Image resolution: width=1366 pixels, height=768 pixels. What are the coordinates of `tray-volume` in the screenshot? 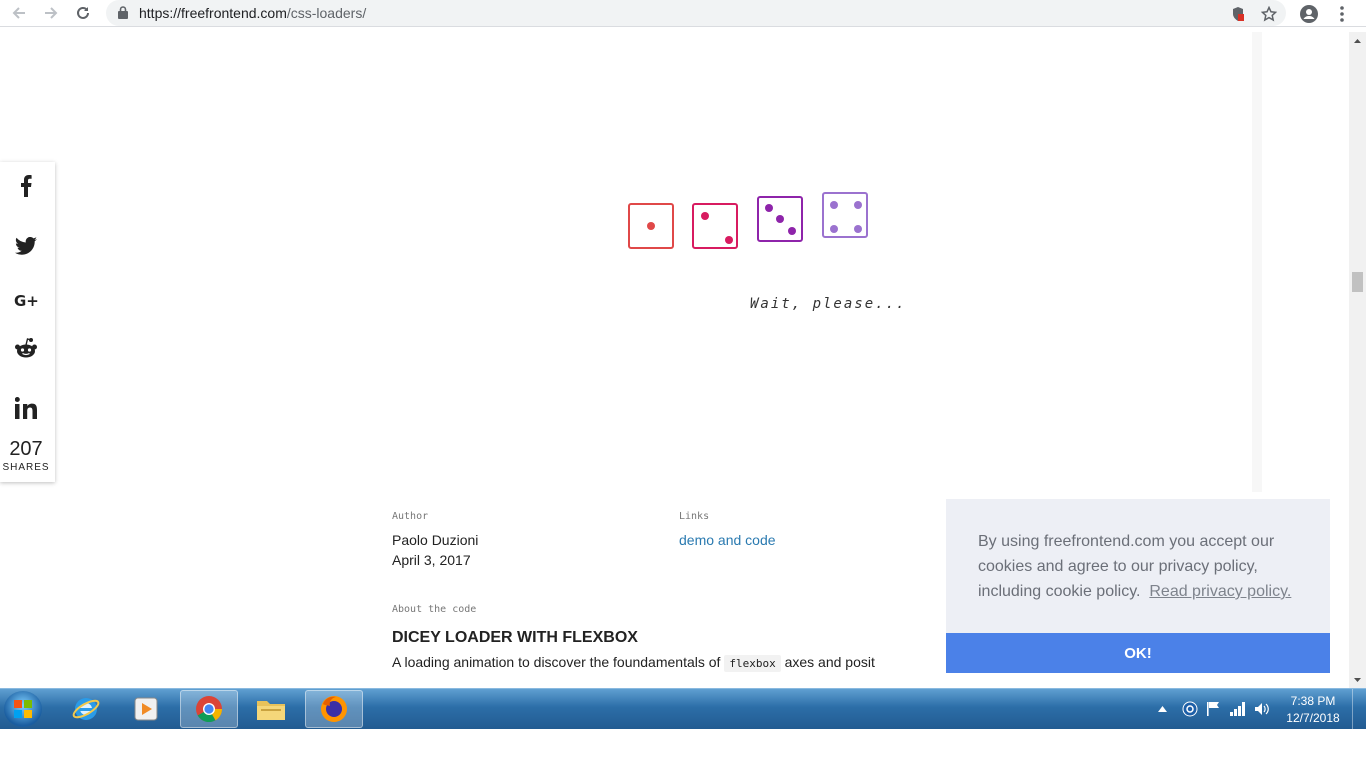 It's located at (1262, 709).